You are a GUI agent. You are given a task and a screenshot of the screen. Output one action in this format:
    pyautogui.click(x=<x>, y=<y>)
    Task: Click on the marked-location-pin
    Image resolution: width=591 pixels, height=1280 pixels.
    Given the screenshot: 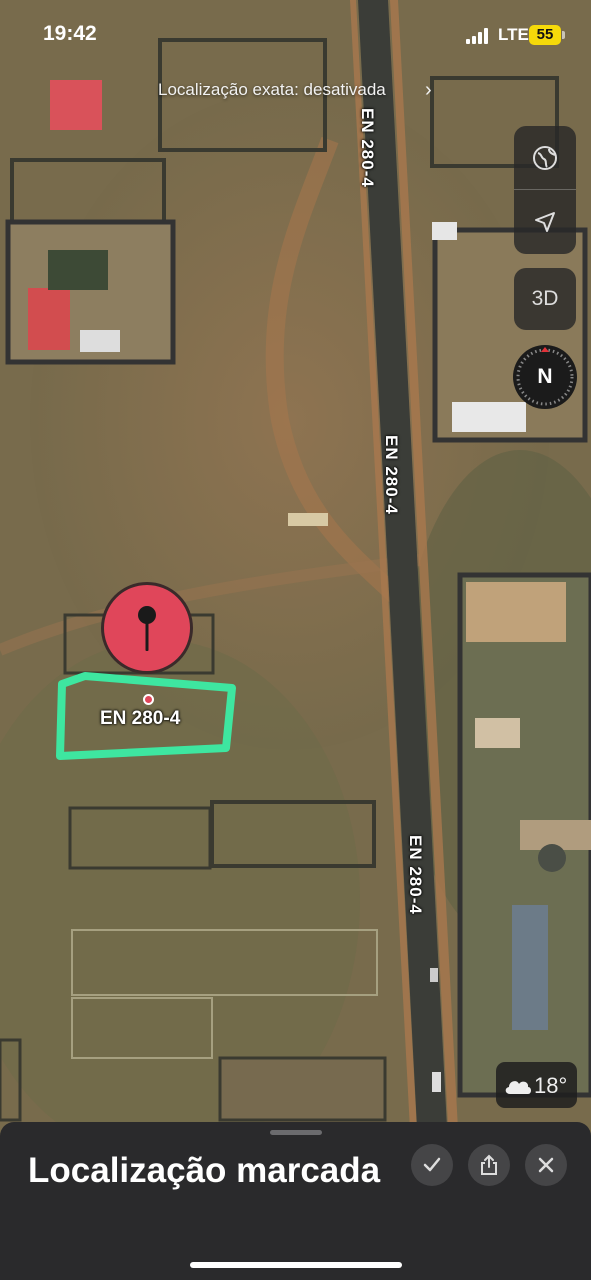 What is the action you would take?
    pyautogui.click(x=147, y=628)
    